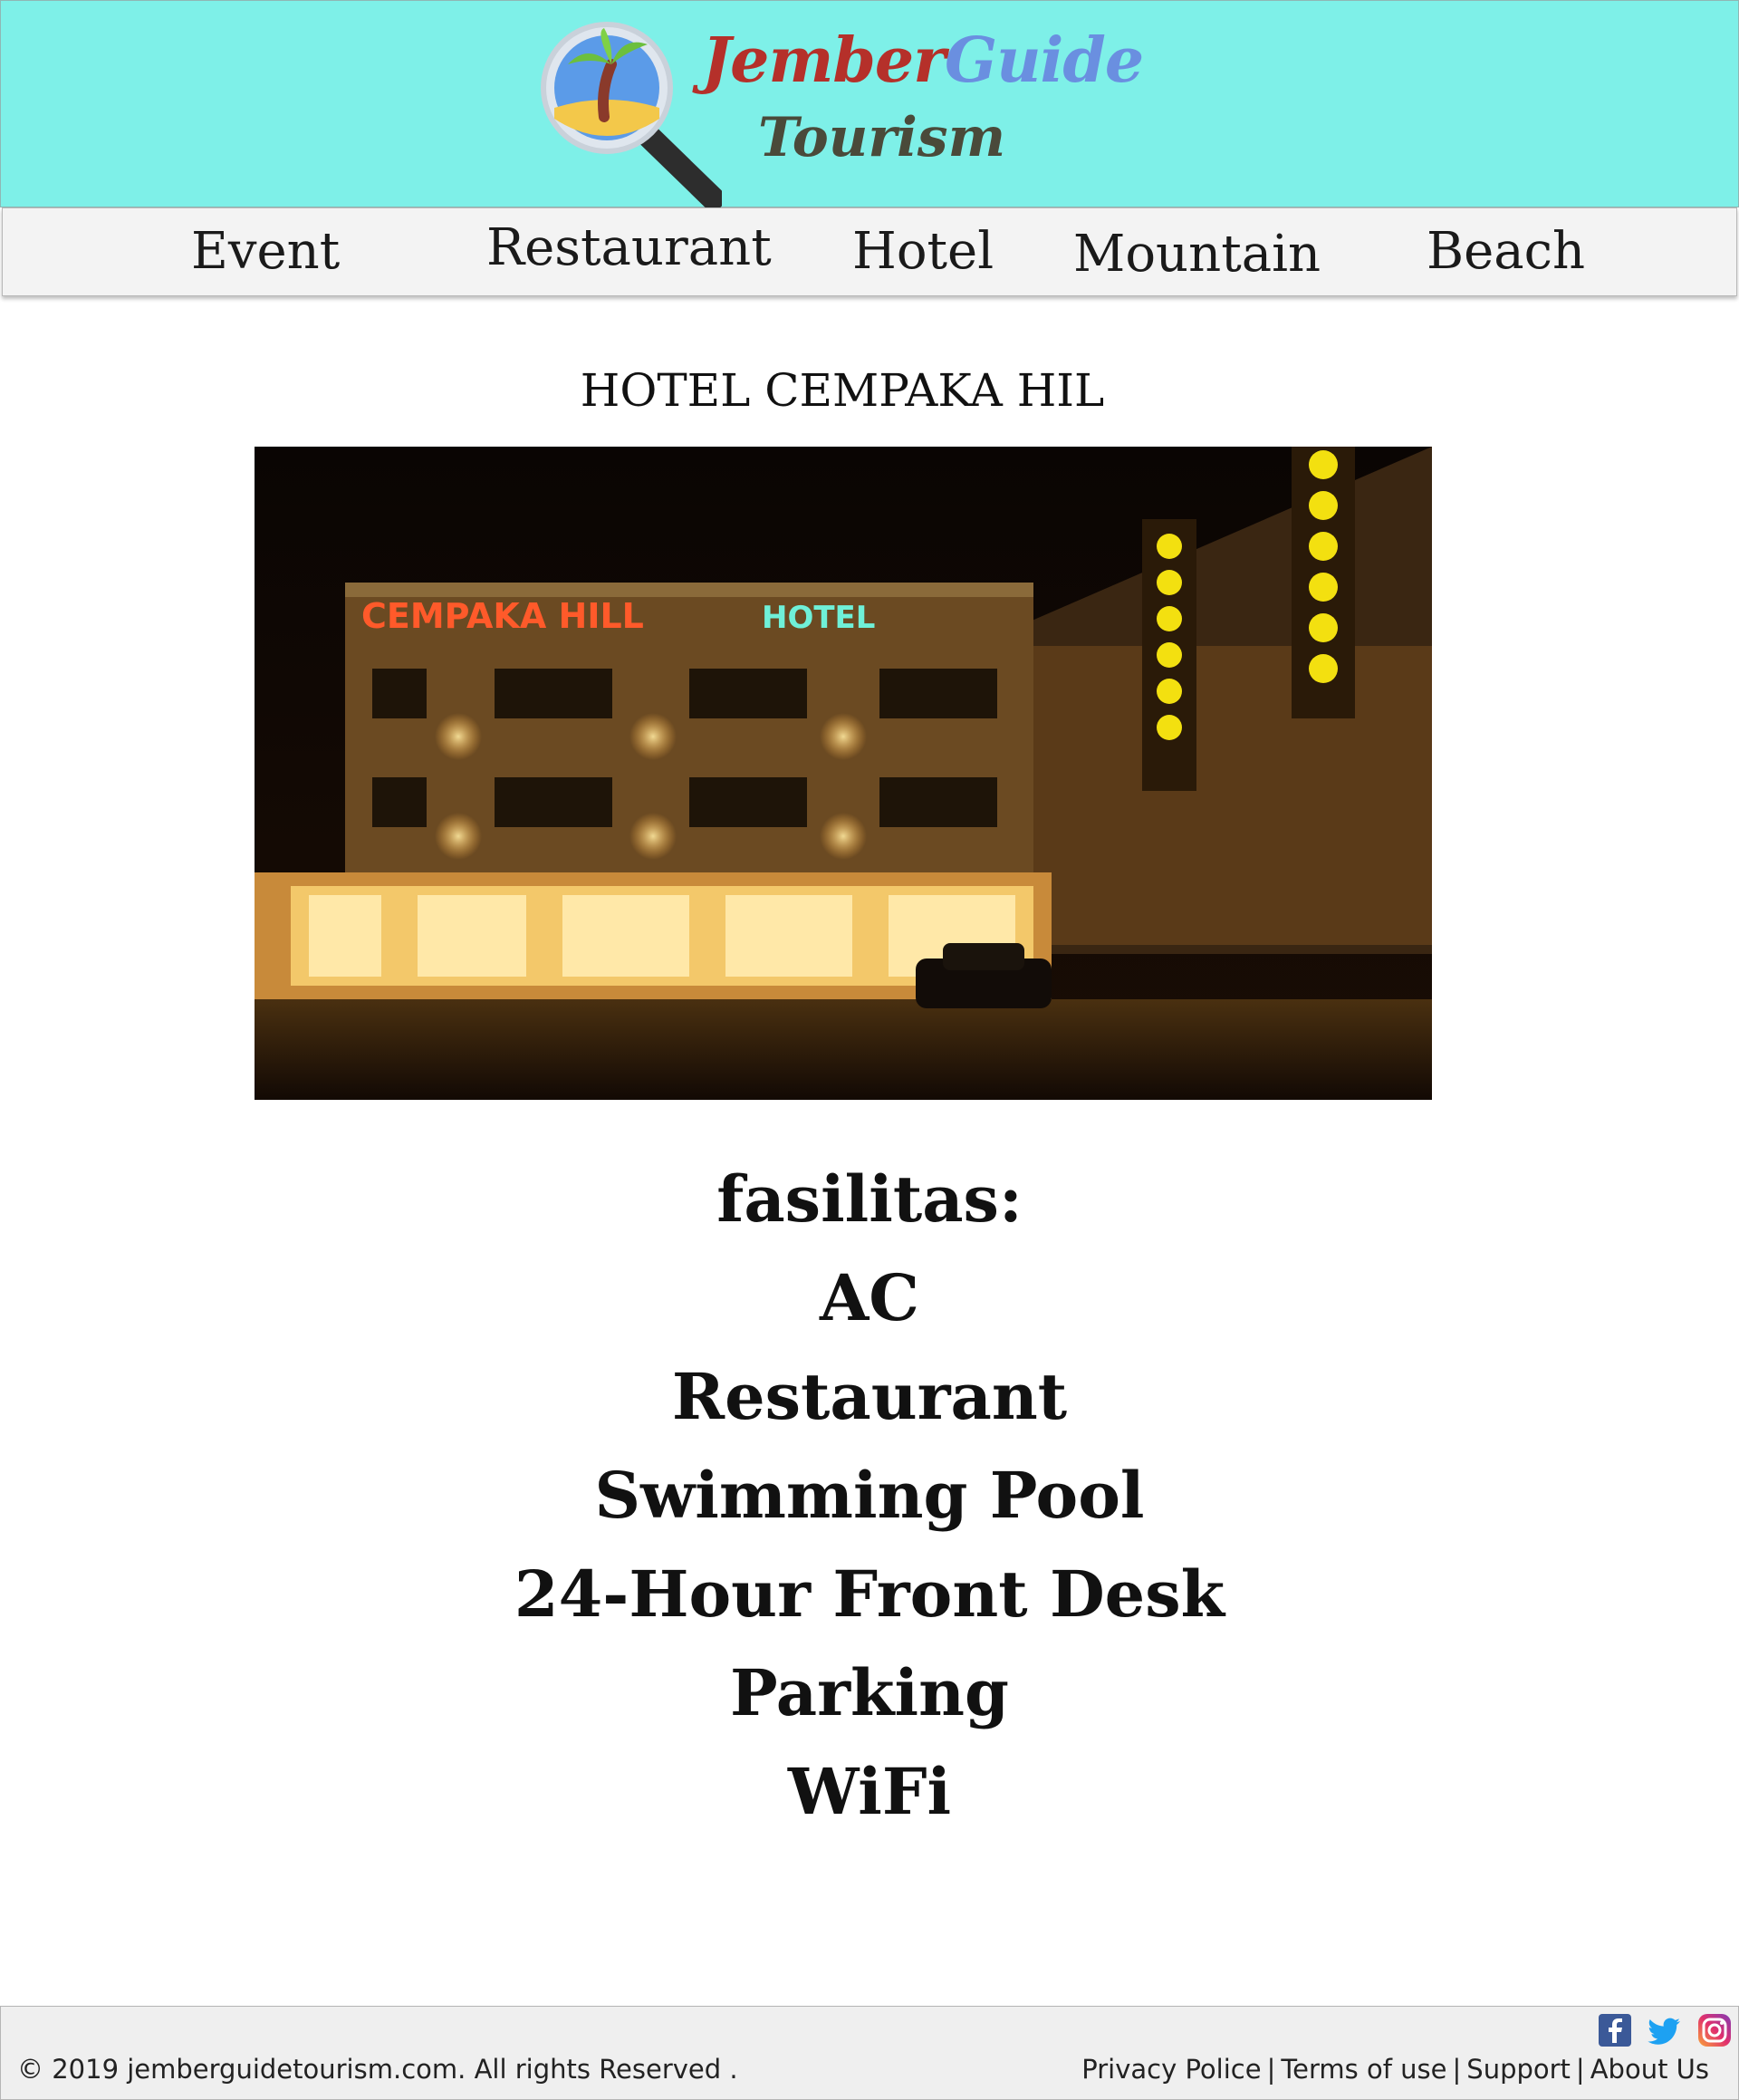 This screenshot has height=2100, width=1739. I want to click on twitter-icon, so click(1666, 2030).